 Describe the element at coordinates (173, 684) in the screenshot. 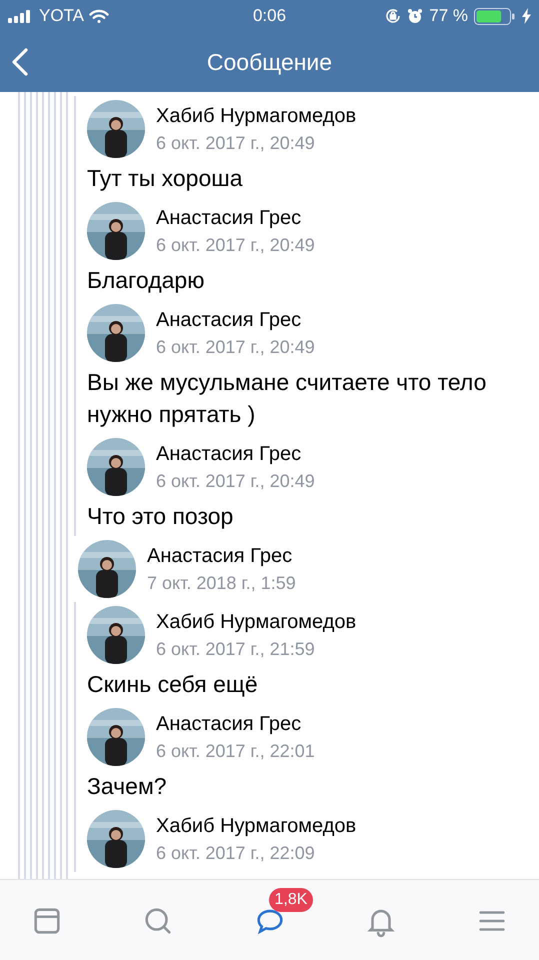

I see `message-text: Скинь себя ещё` at that location.